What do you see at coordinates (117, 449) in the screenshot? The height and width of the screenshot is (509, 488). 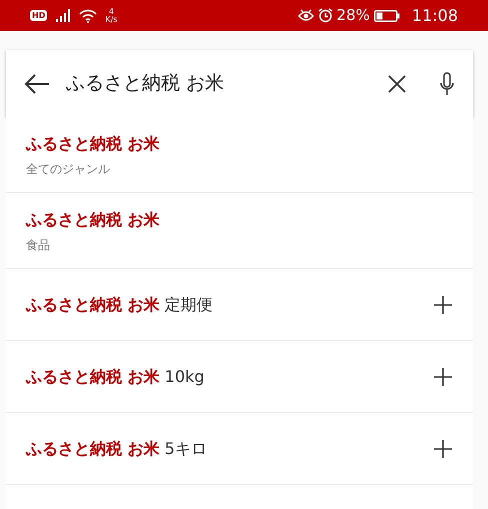 I see `suggestion-text: ふるさと納税 お米 5キロ` at bounding box center [117, 449].